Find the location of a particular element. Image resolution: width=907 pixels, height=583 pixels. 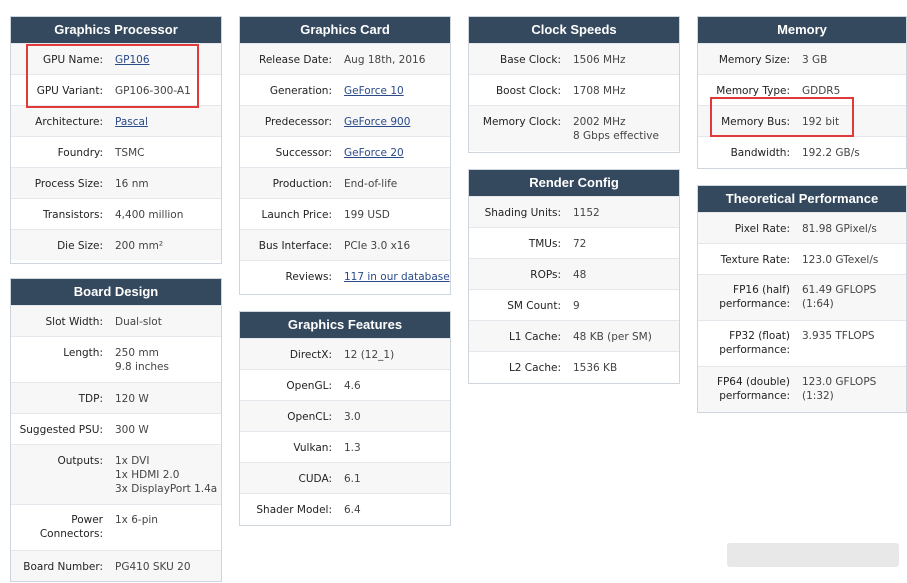

spec-label: L1 Cache: is located at coordinates (534, 337).